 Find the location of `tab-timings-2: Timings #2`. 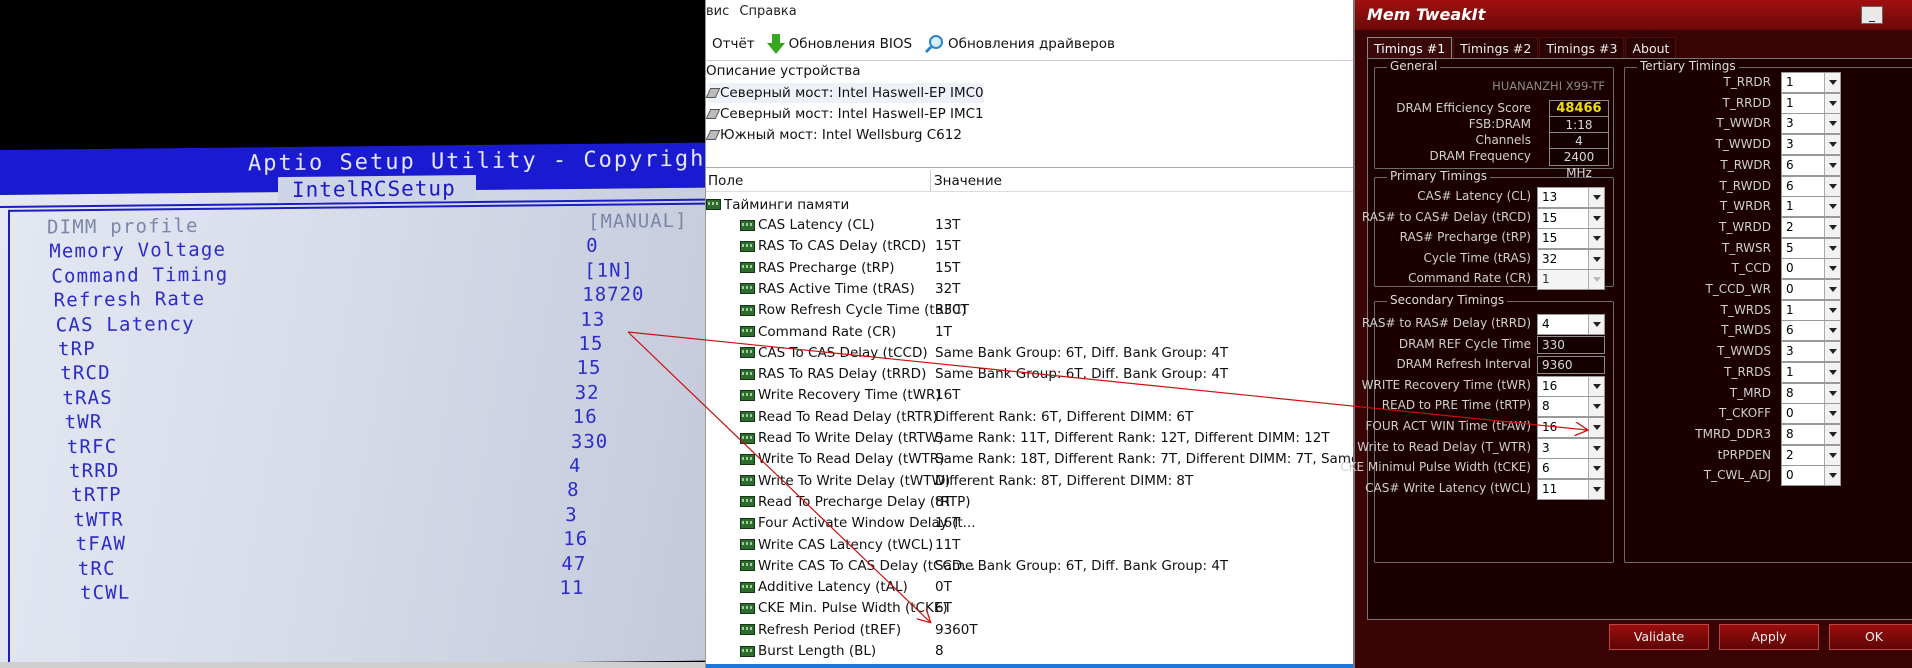

tab-timings-2: Timings #2 is located at coordinates (1496, 48).